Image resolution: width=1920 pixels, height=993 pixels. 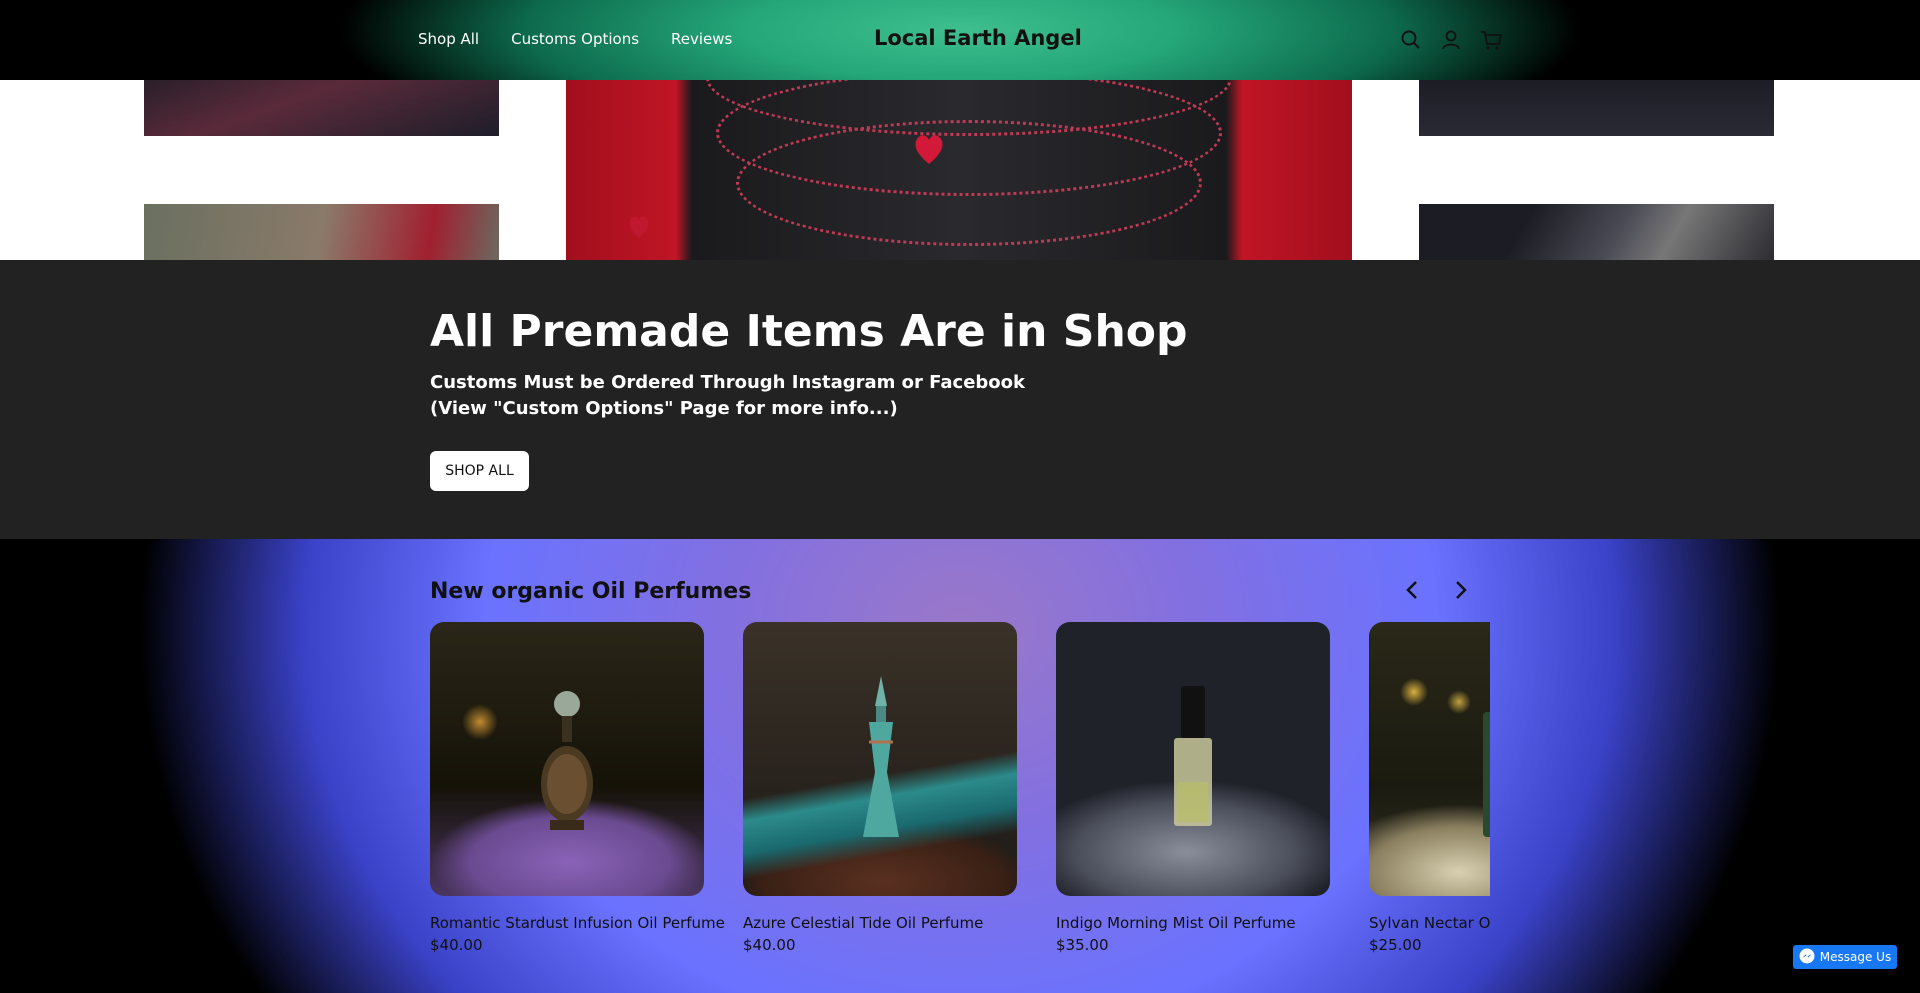 I want to click on collage-image-top-left, so click(x=321, y=108).